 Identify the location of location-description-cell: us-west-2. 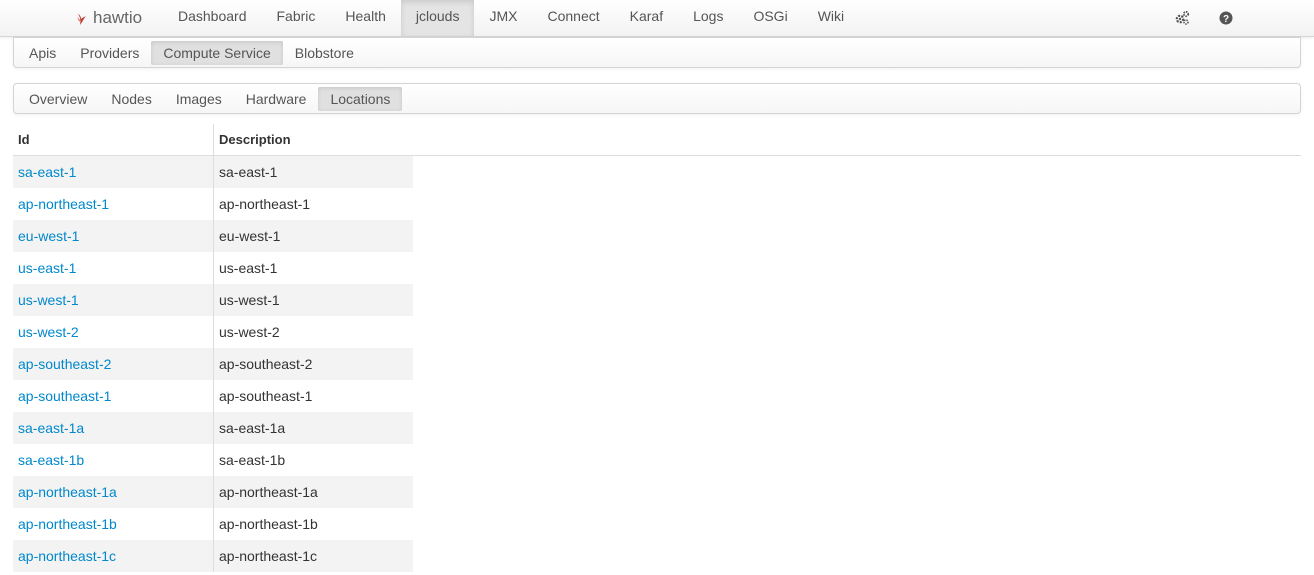
(249, 332).